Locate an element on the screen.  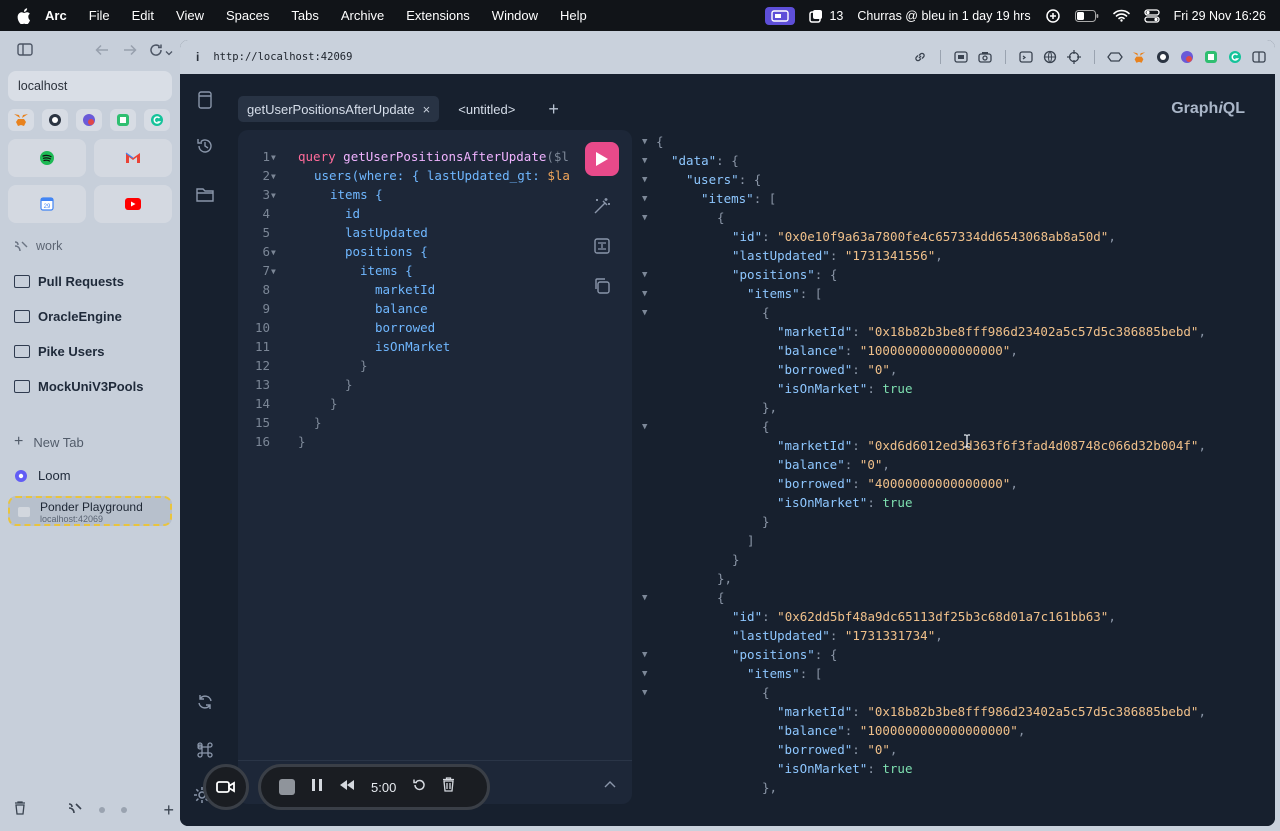
grammarly-extension-icon is located at coordinates (1235, 57).